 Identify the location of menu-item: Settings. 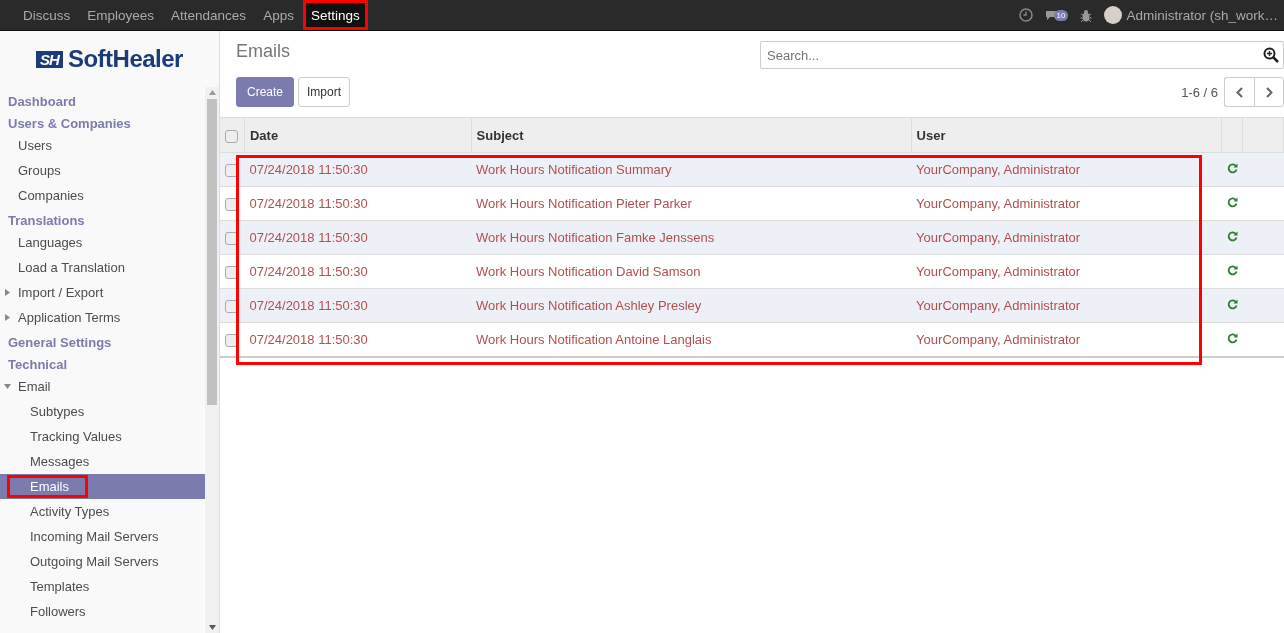
(335, 15).